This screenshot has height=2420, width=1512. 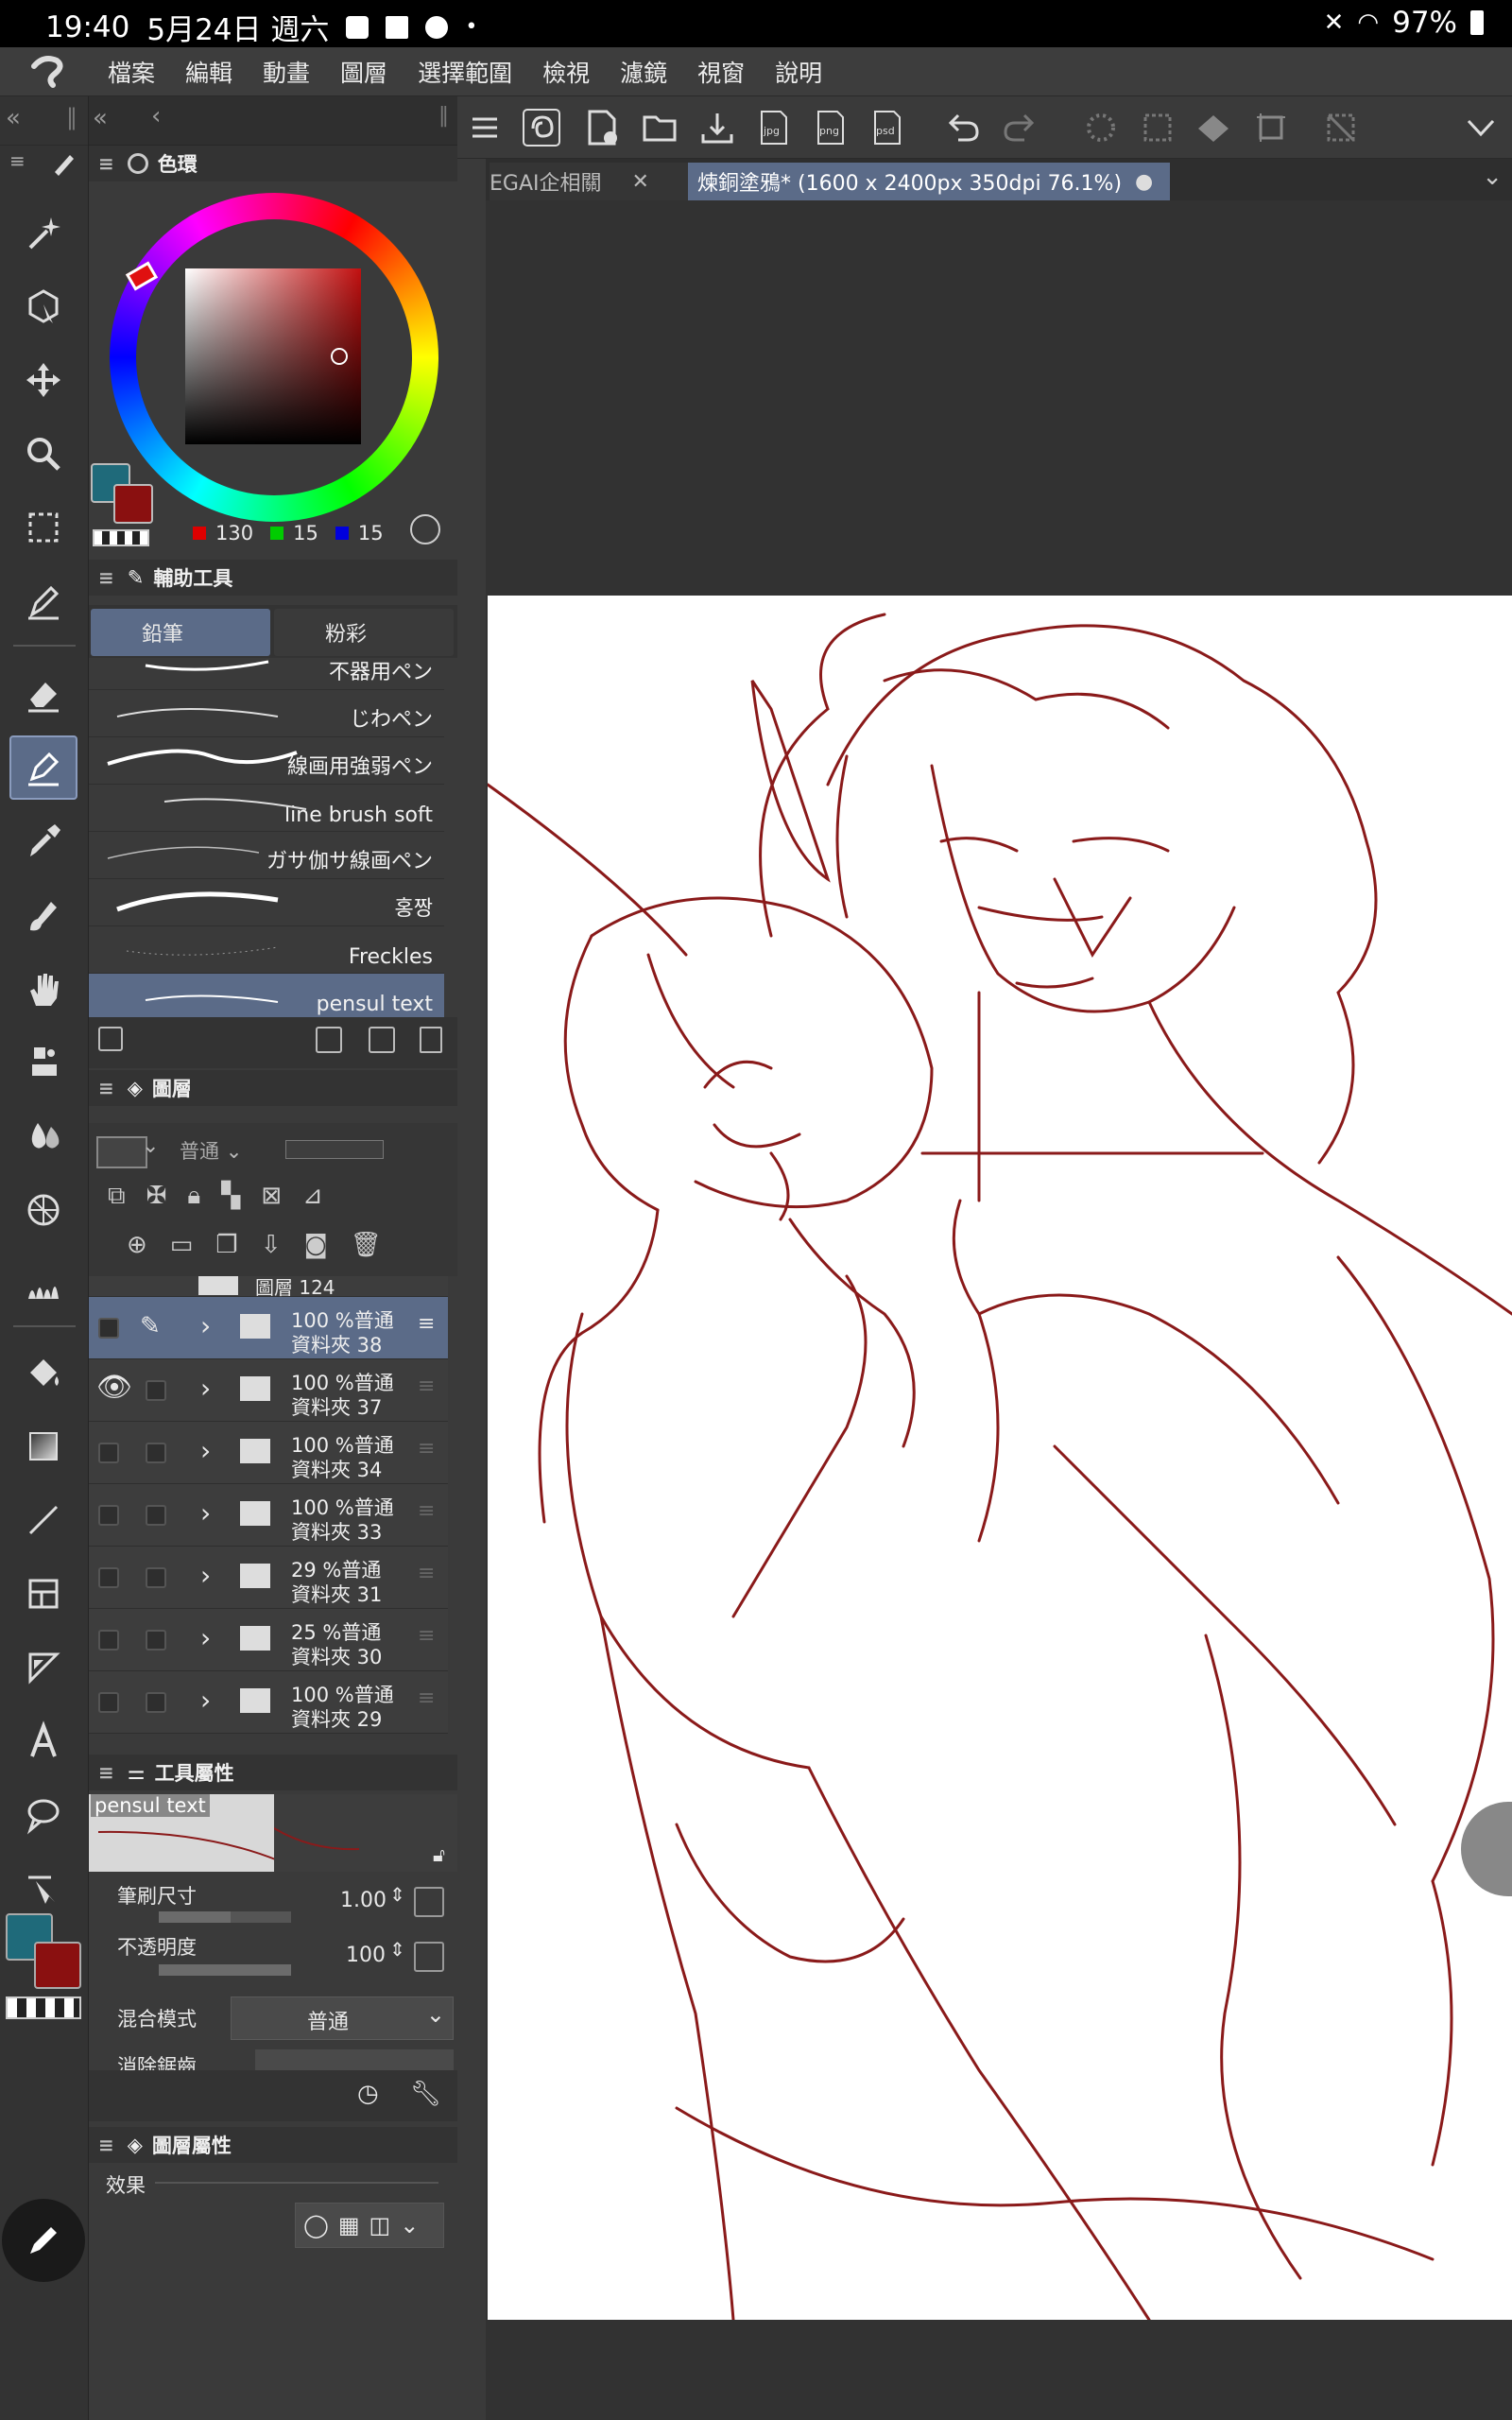 What do you see at coordinates (963, 127) in the screenshot?
I see `undo-button` at bounding box center [963, 127].